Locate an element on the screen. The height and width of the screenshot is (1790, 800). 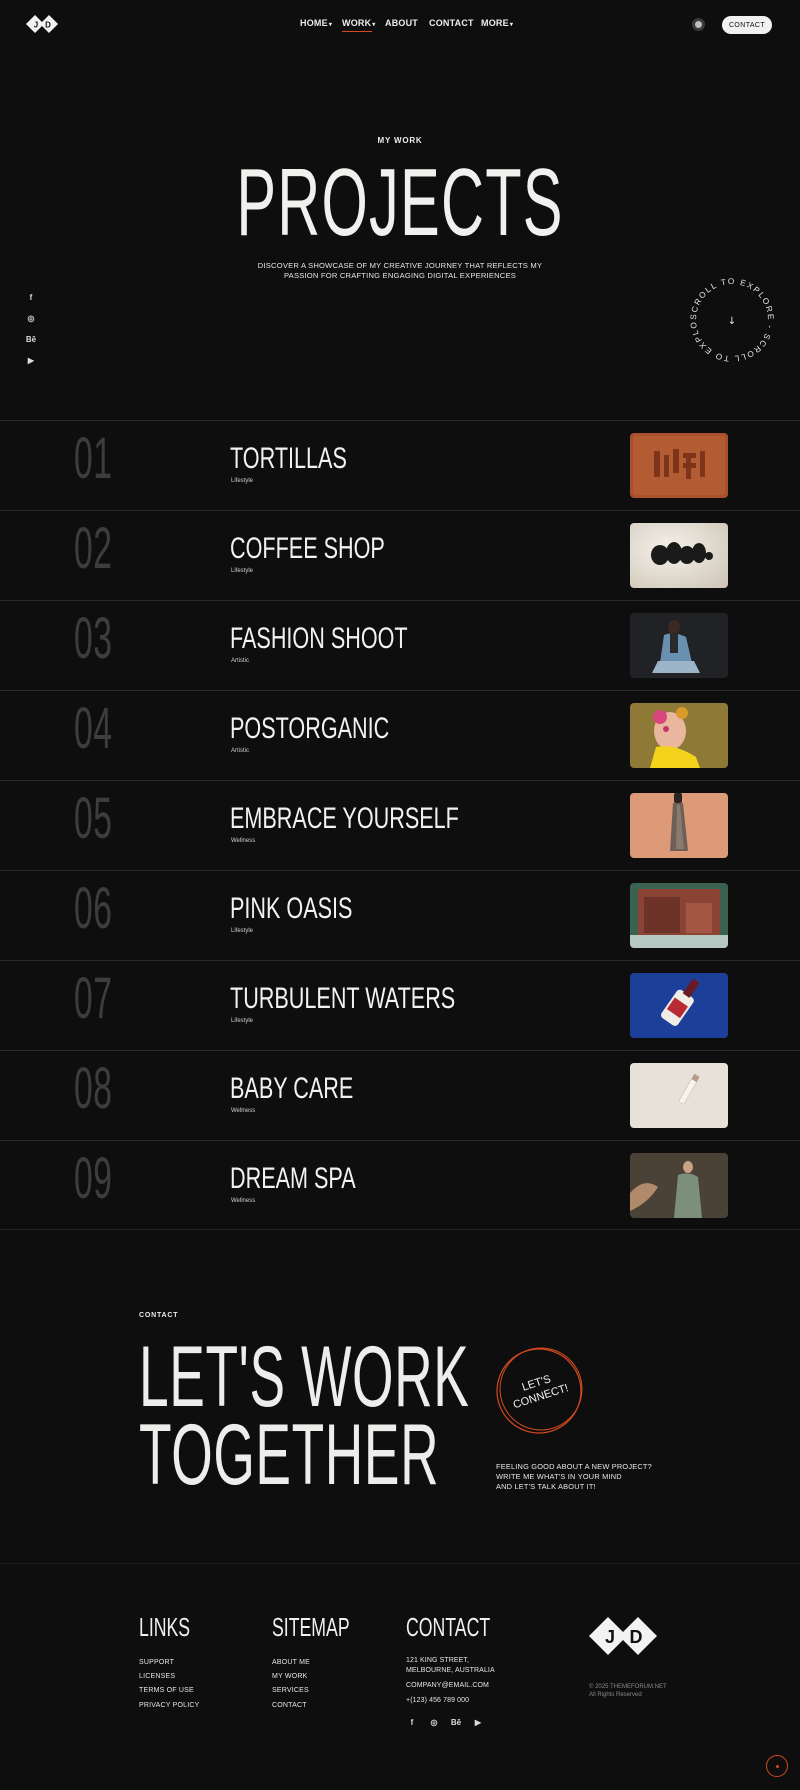
footer-logo-letter-d: D is located at coordinates (636, 1637).